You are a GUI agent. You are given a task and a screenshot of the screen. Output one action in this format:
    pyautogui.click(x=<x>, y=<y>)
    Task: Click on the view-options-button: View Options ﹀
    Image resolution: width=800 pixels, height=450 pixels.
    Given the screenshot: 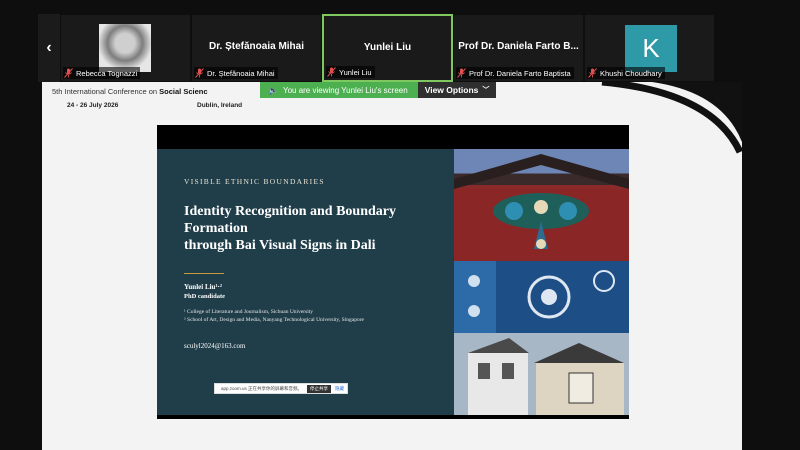 What is the action you would take?
    pyautogui.click(x=457, y=90)
    